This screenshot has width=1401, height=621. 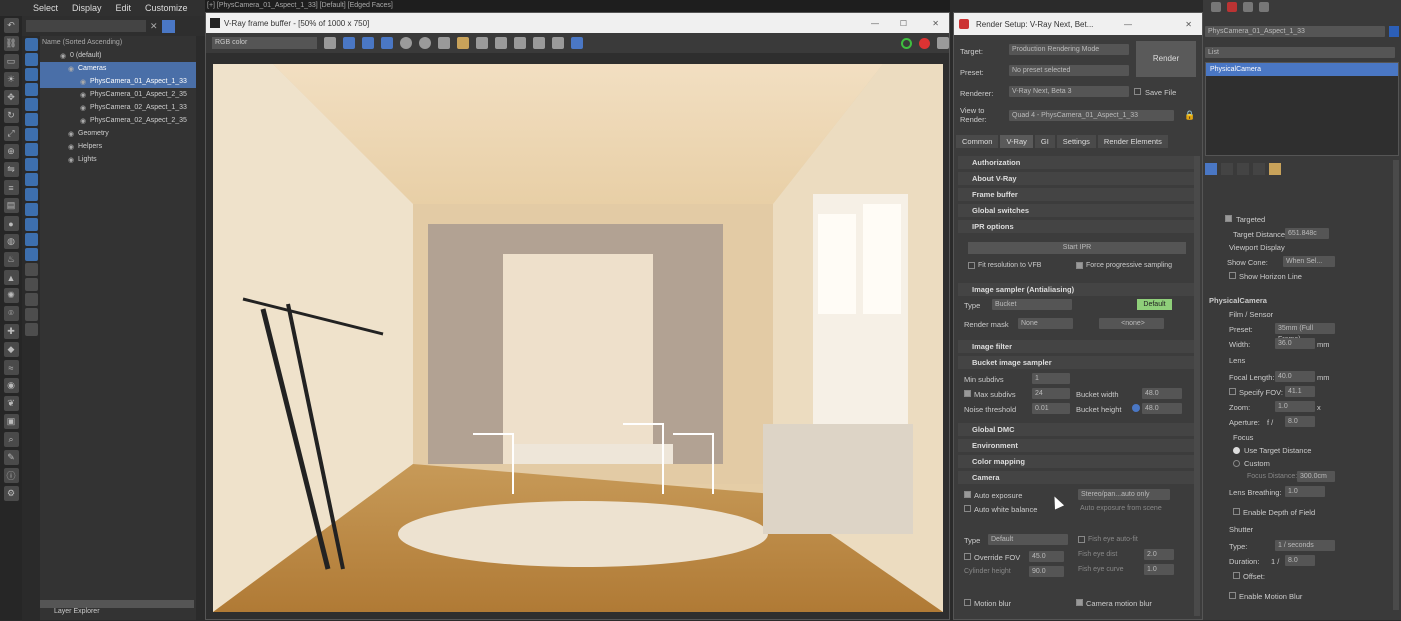 I want to click on minimize-icon: —, so click(x=1128, y=24).